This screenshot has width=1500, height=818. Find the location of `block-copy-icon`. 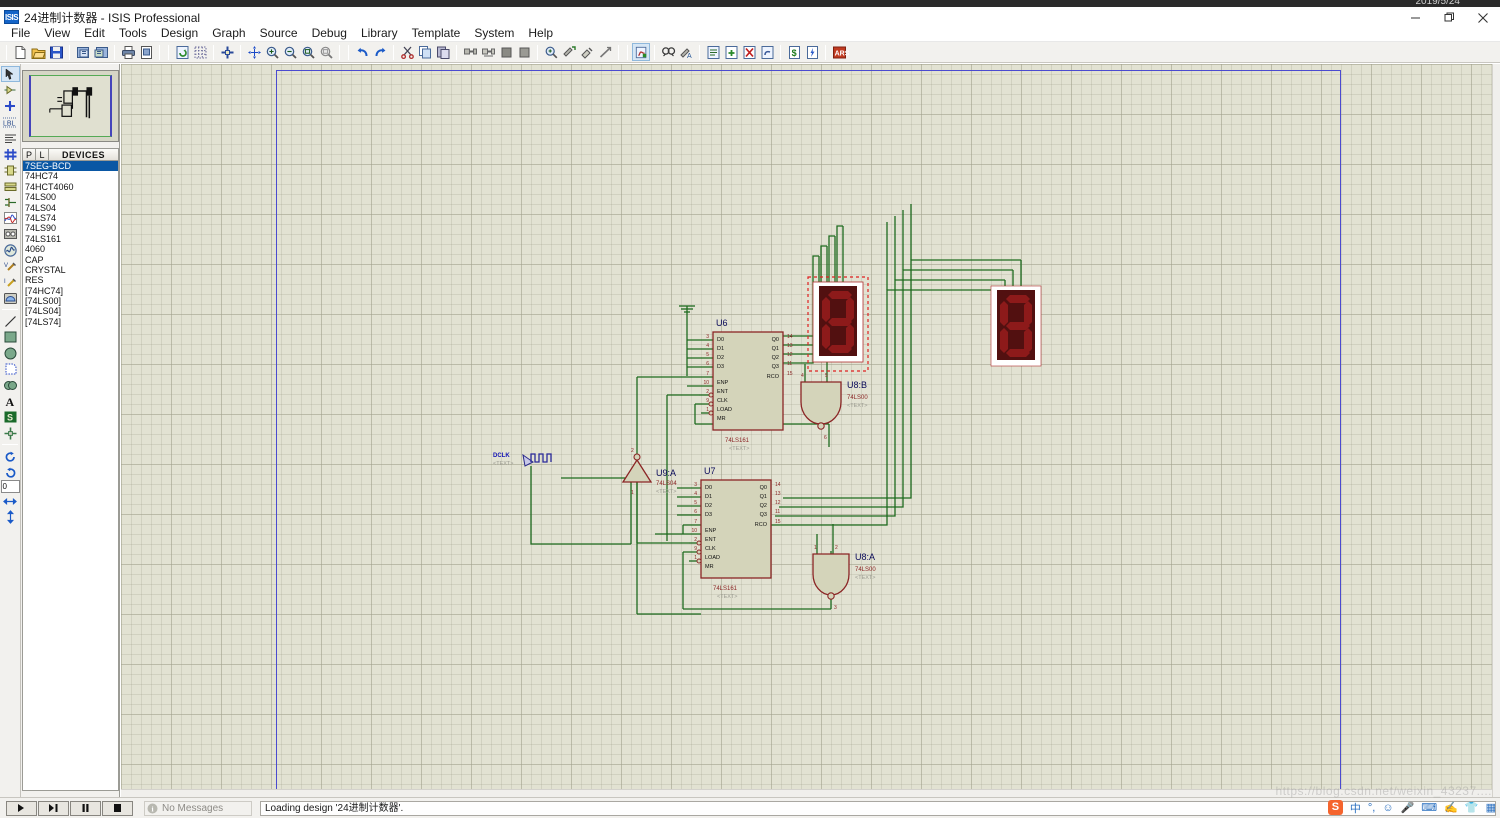

block-copy-icon is located at coordinates (470, 52).